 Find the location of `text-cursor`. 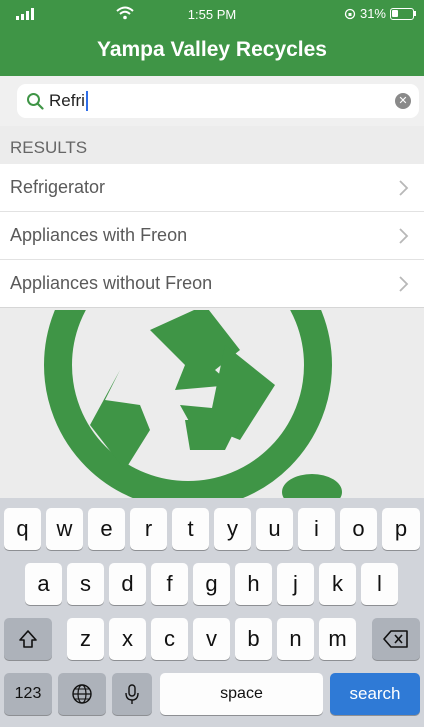

text-cursor is located at coordinates (86, 101).